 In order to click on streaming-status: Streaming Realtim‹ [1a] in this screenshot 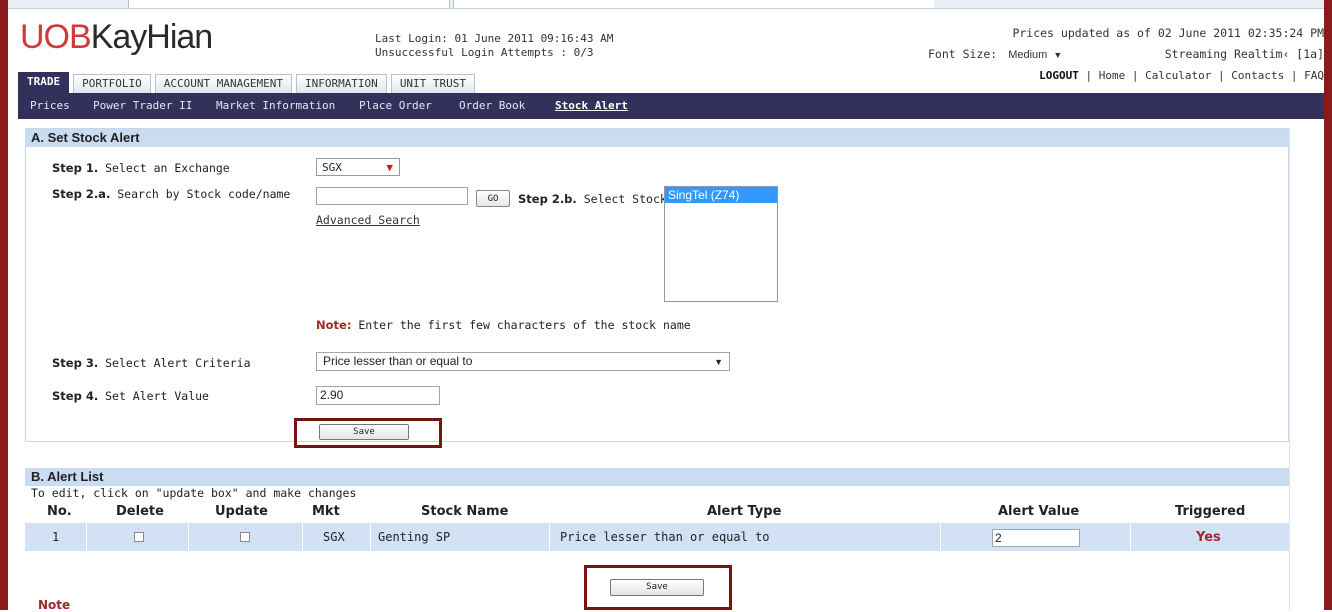, I will do `click(1244, 54)`.